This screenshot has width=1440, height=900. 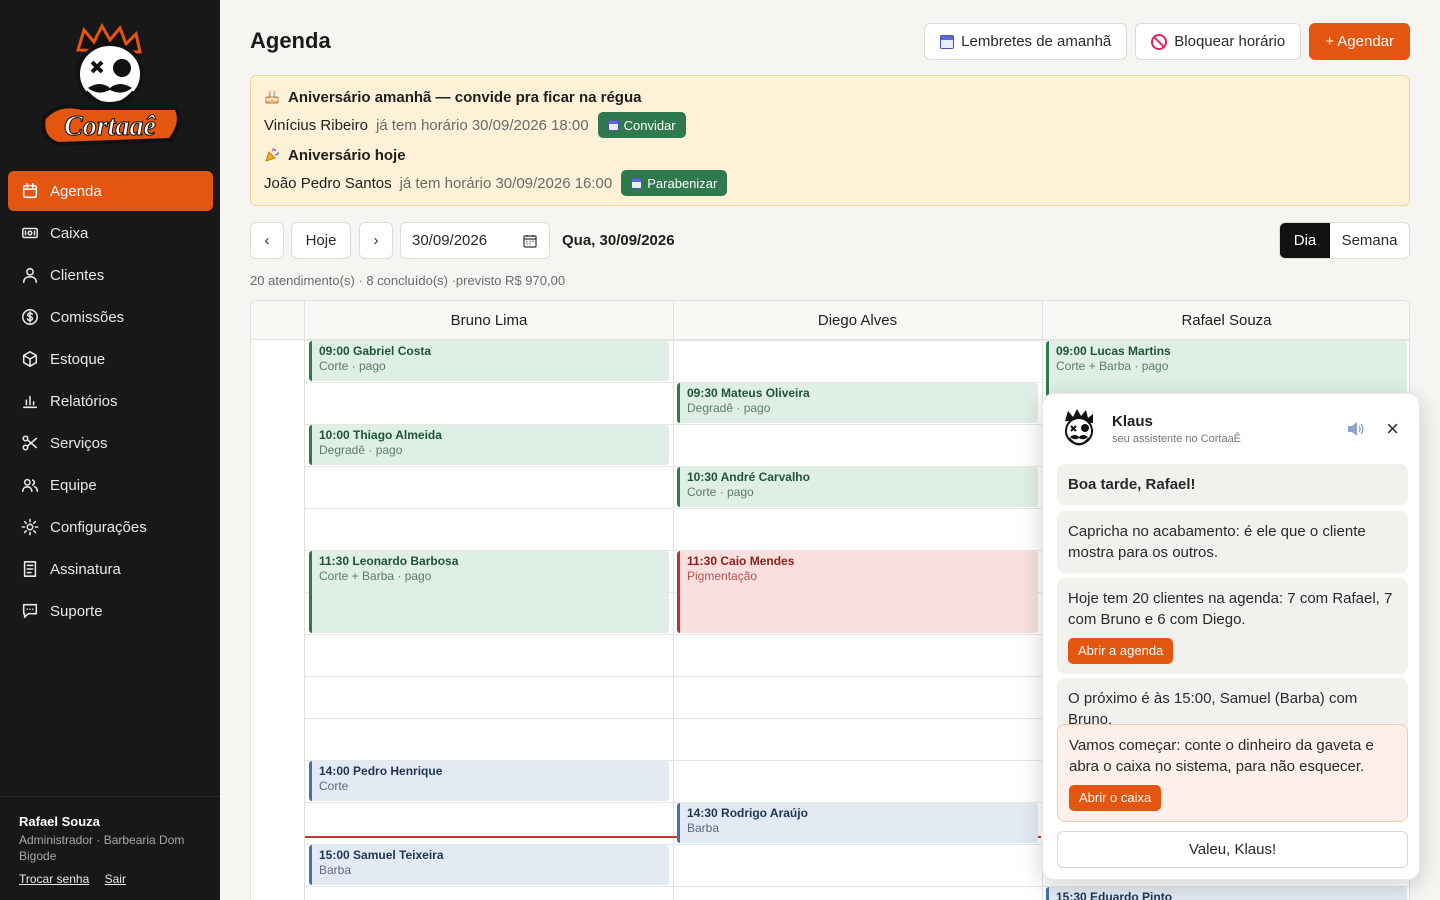 I want to click on sidebar-item-equipe: Equipe, so click(x=110, y=485).